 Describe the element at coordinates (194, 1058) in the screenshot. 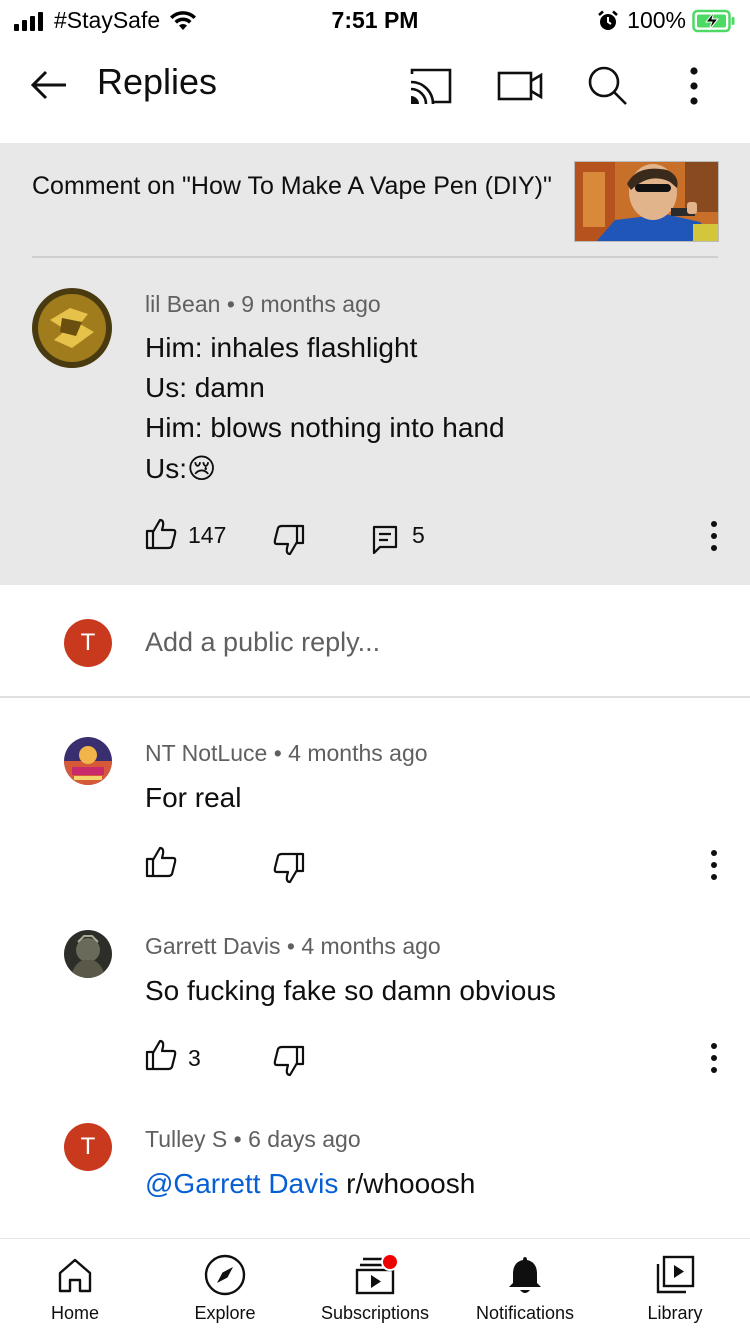

I see `like-count: 3` at that location.